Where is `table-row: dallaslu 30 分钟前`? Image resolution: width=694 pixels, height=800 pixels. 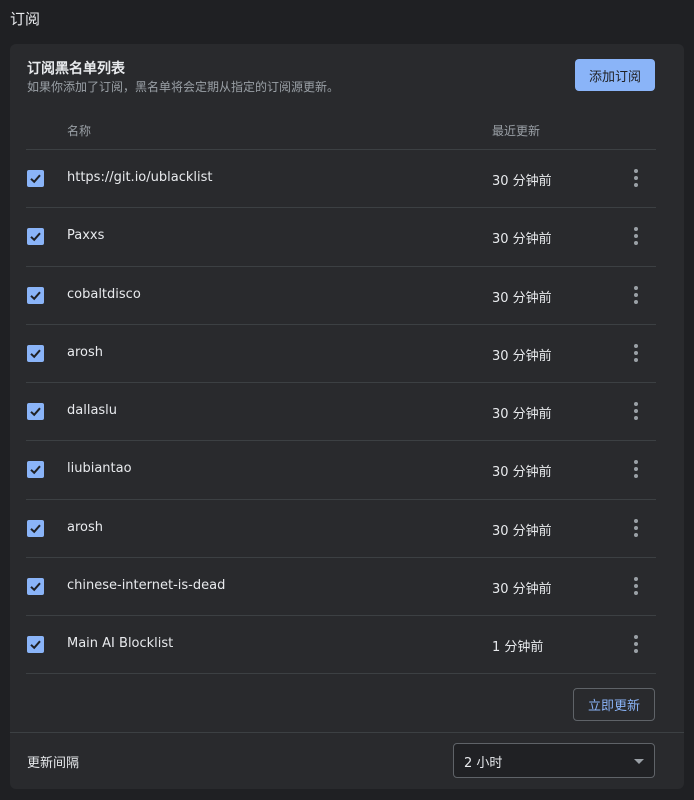
table-row: dallaslu 30 分钟前 is located at coordinates (341, 411).